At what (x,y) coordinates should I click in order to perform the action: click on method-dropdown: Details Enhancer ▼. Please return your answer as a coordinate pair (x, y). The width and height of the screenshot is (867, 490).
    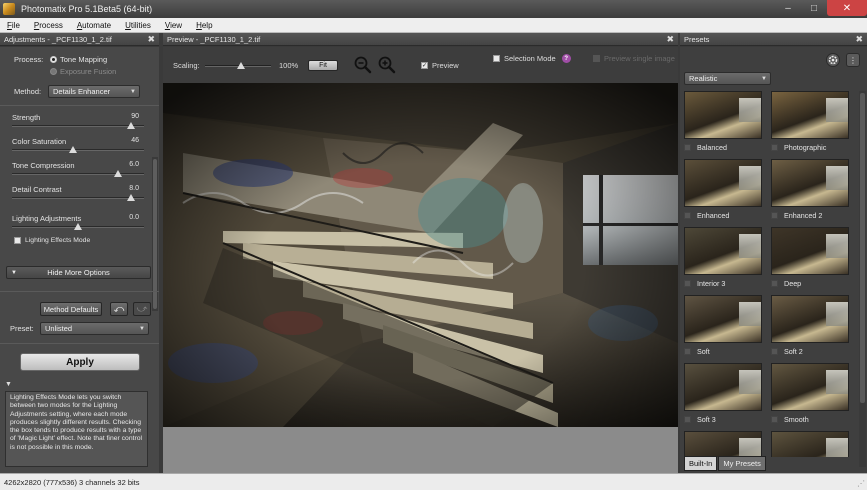
    Looking at the image, I should click on (94, 91).